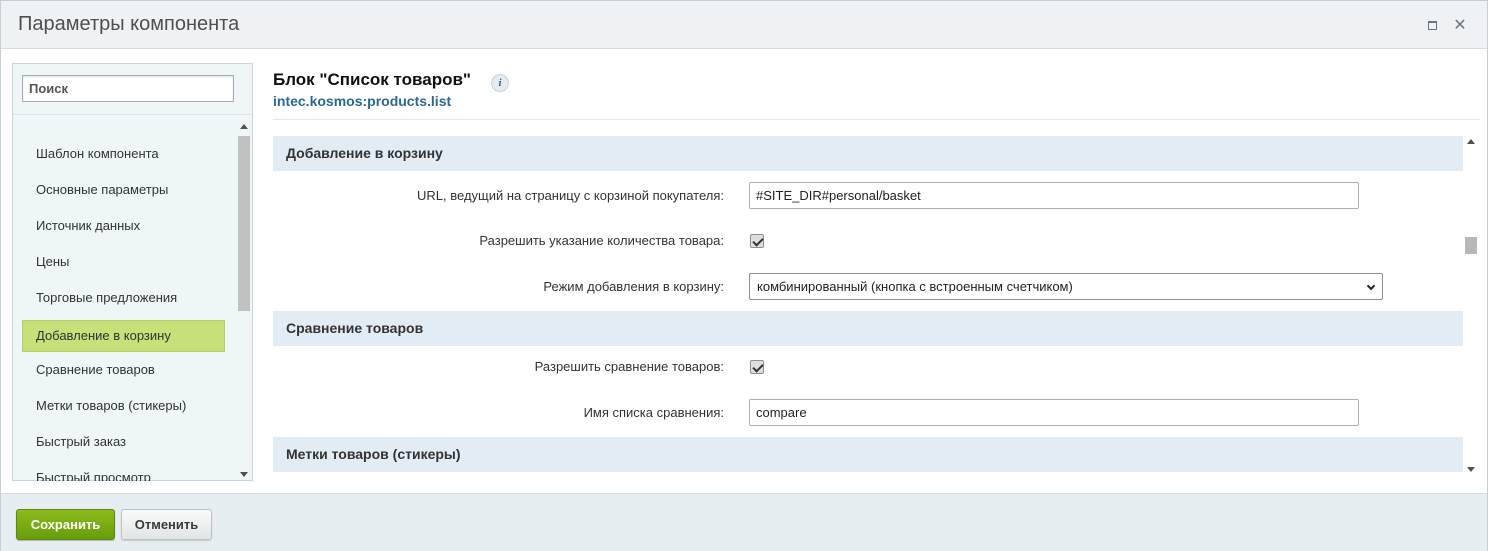  What do you see at coordinates (757, 241) in the screenshot?
I see `allow-quantity-checkbox` at bounding box center [757, 241].